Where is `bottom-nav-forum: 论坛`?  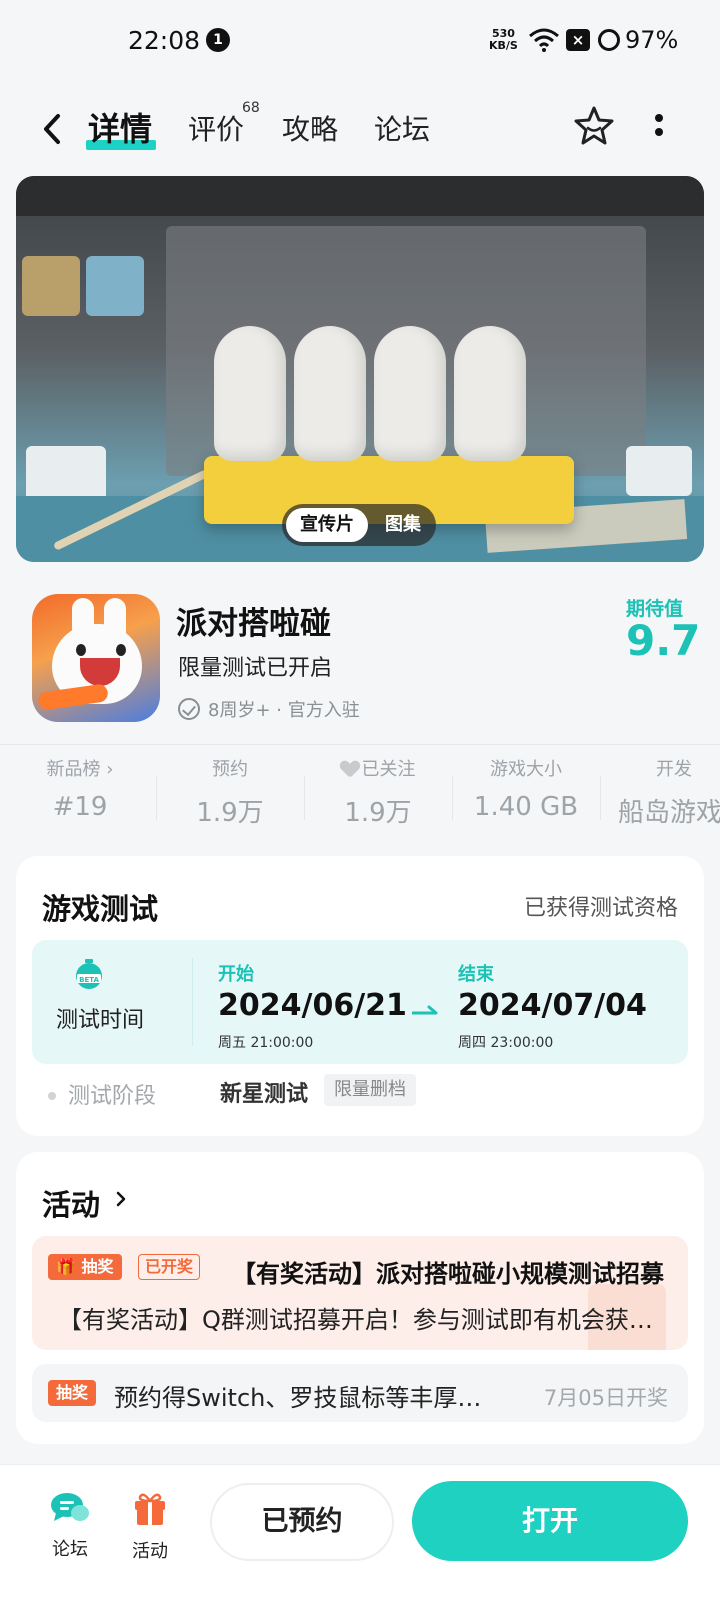 bottom-nav-forum: 论坛 is located at coordinates (70, 1526).